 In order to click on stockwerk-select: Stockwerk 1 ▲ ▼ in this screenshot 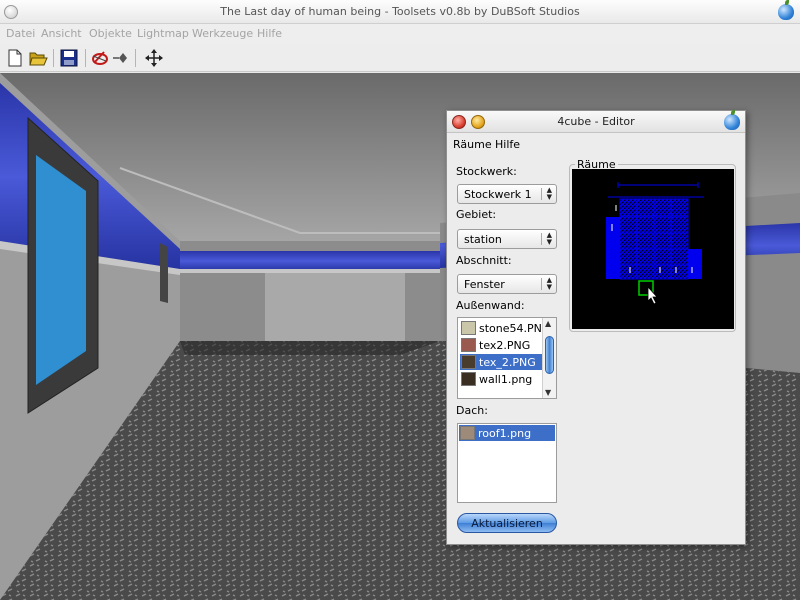, I will do `click(507, 194)`.